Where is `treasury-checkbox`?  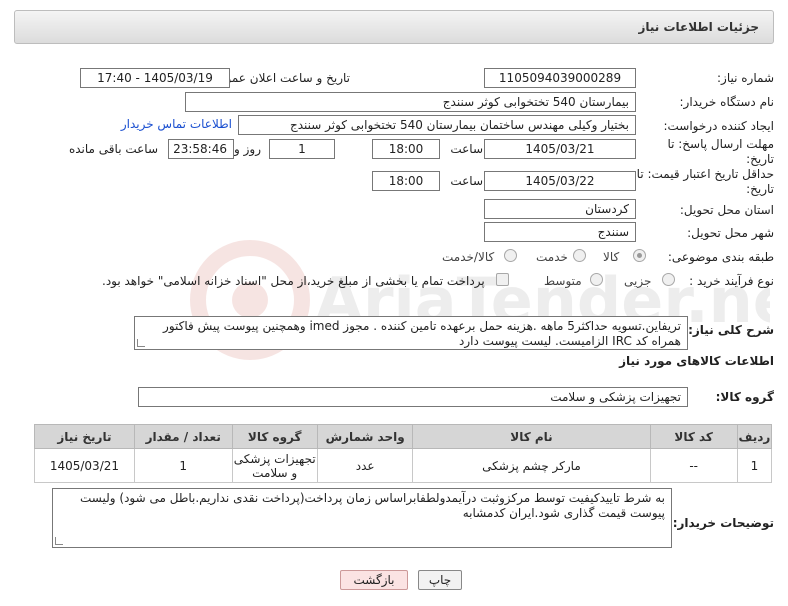 treasury-checkbox is located at coordinates (502, 279).